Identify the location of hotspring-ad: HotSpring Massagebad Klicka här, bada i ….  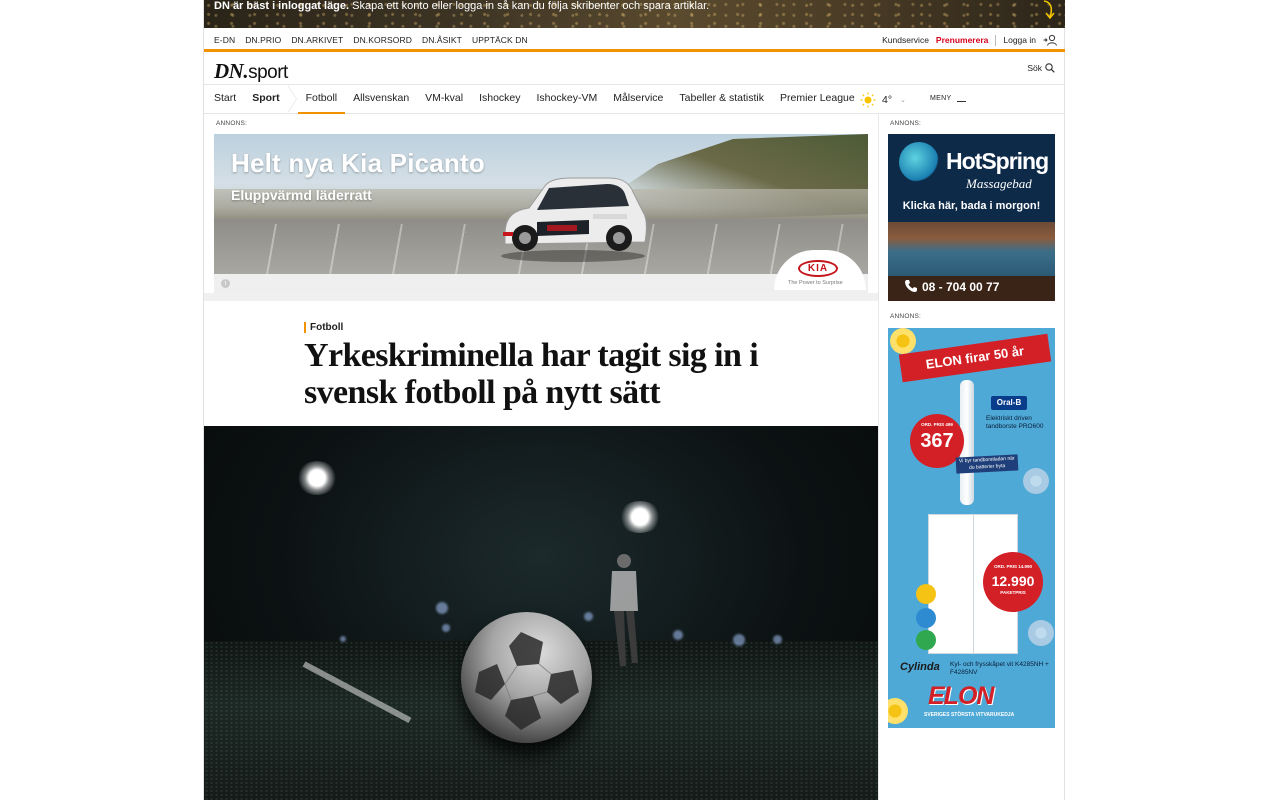
(971, 217).